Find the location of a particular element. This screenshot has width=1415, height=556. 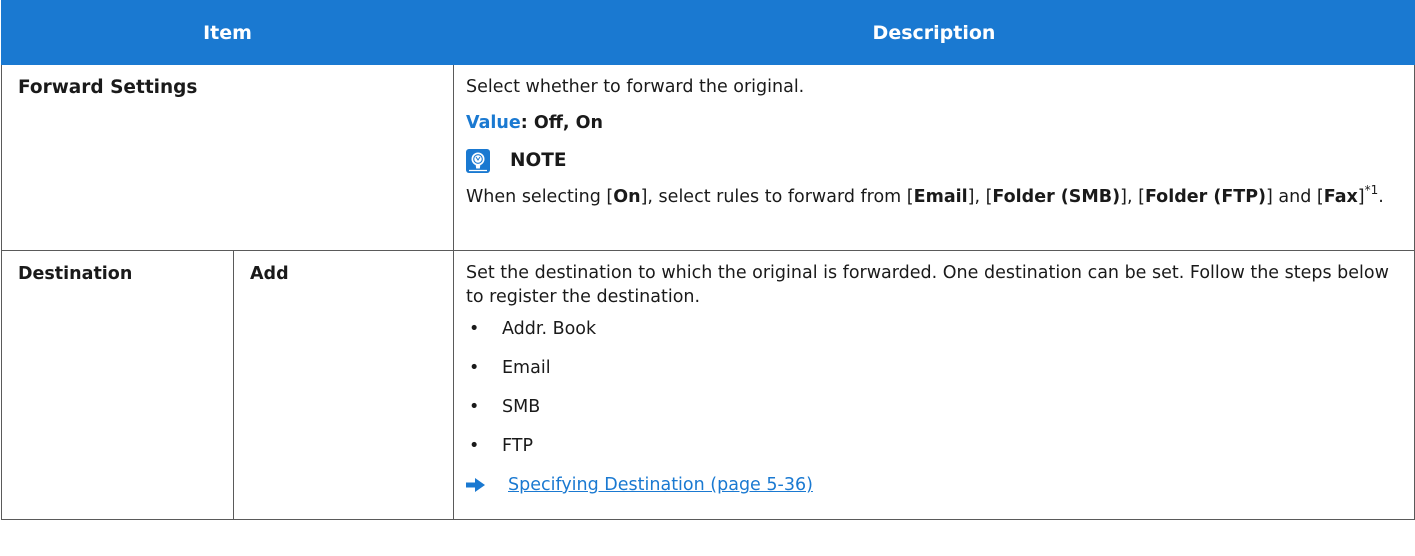

list-item-label: SMB is located at coordinates (521, 407).